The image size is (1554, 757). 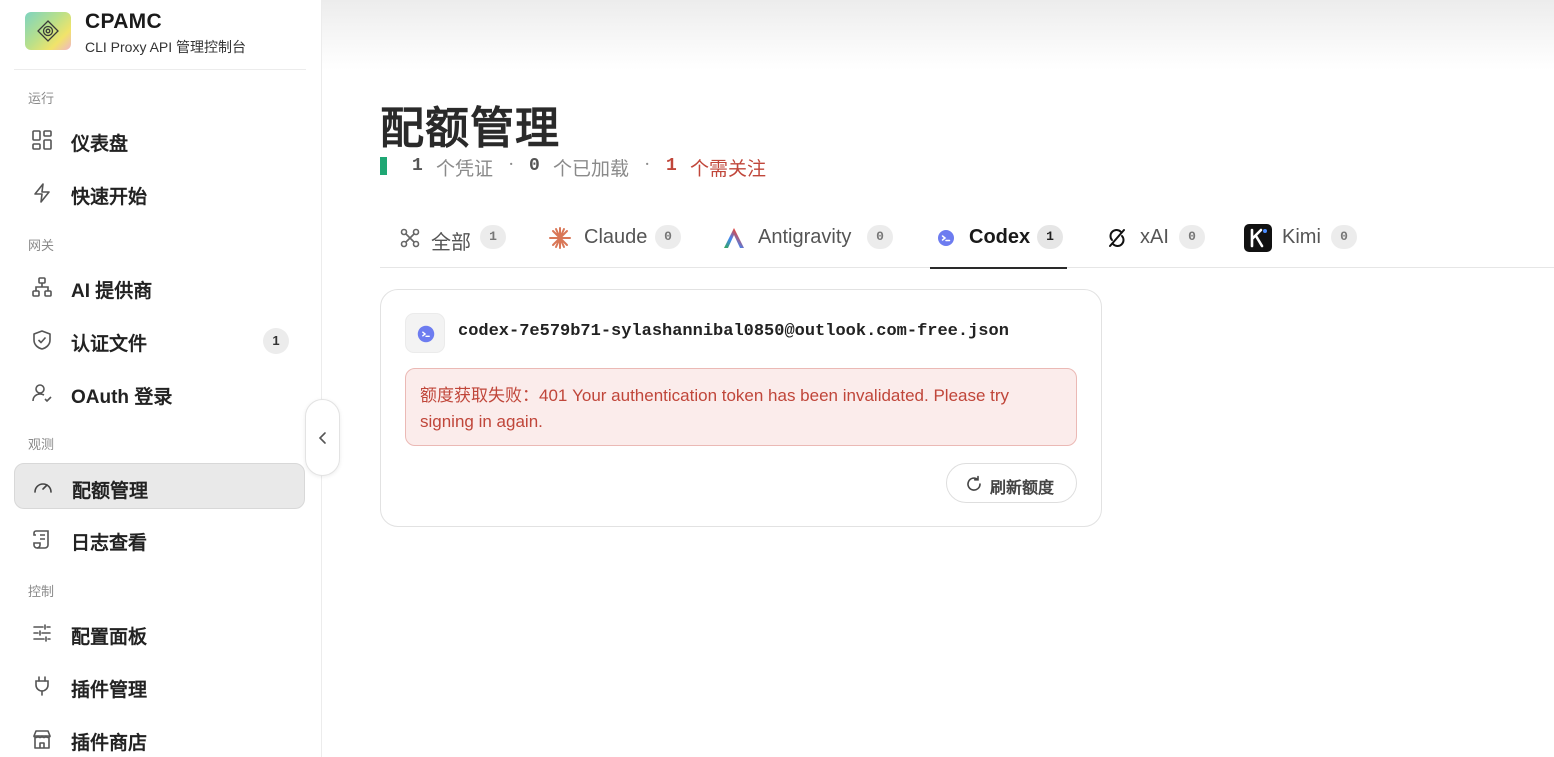 What do you see at coordinates (276, 341) in the screenshot?
I see `auth-files-count-badge: 1` at bounding box center [276, 341].